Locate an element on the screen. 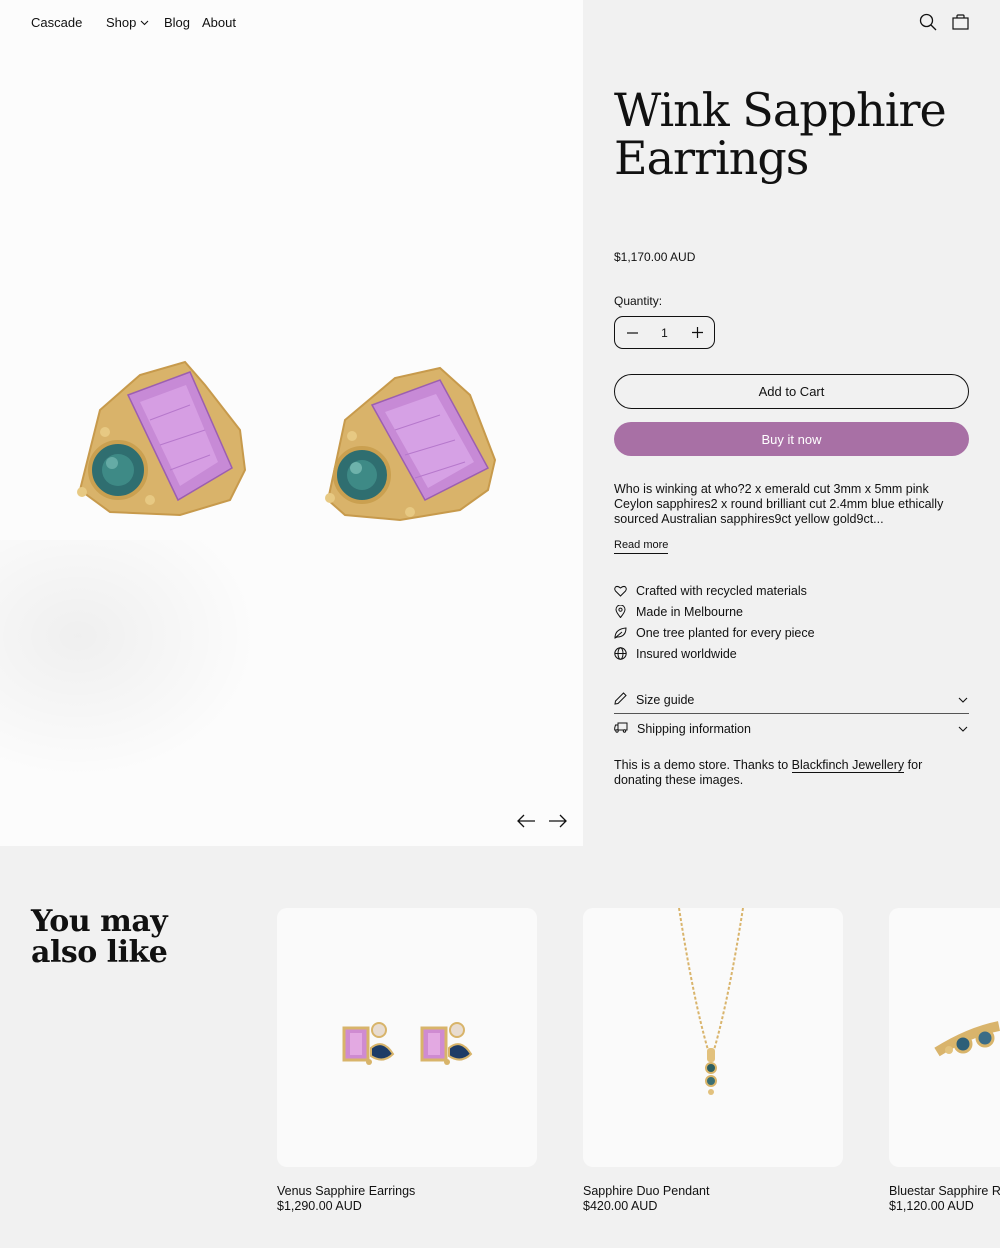  product-title: Wink Sapphire Earrings is located at coordinates (780, 134).